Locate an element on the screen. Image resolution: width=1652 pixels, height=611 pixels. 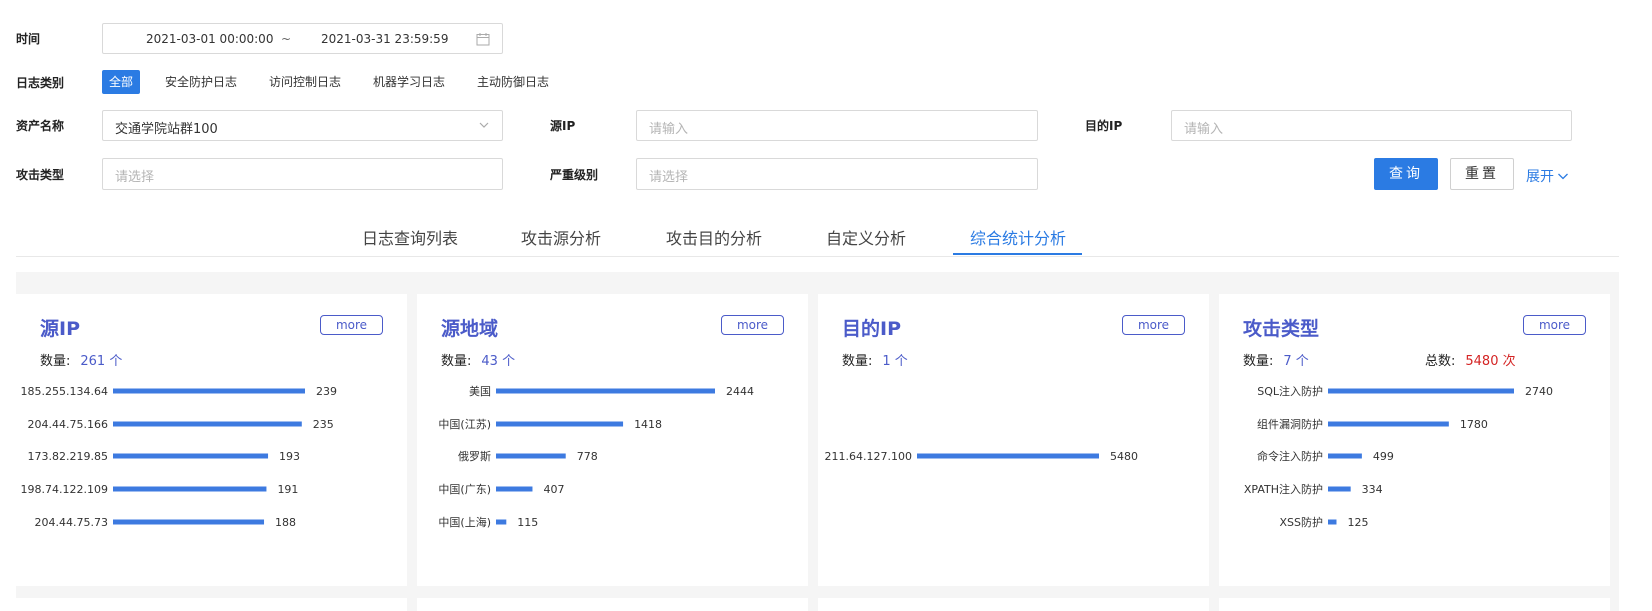
bar-category-label: SQL注入防护 is located at coordinates (1290, 391).